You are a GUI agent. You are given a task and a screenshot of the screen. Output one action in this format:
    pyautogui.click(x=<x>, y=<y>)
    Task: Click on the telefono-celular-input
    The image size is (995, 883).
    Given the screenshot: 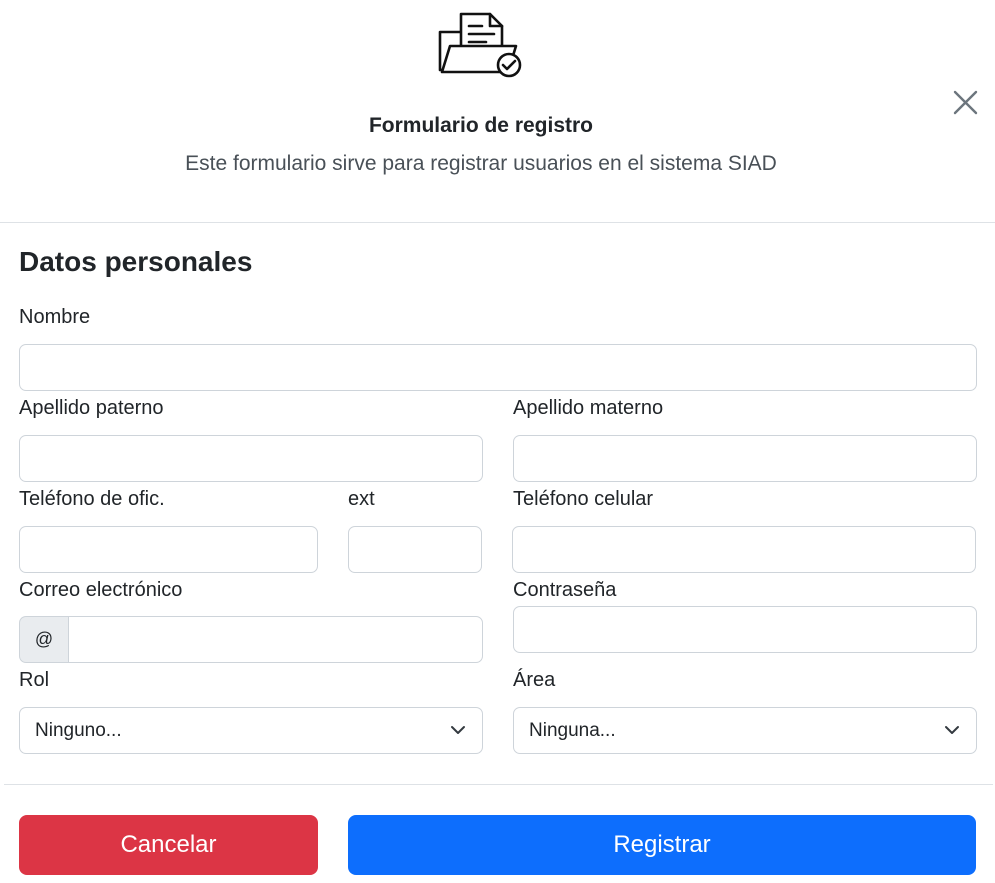 What is the action you would take?
    pyautogui.click(x=744, y=549)
    